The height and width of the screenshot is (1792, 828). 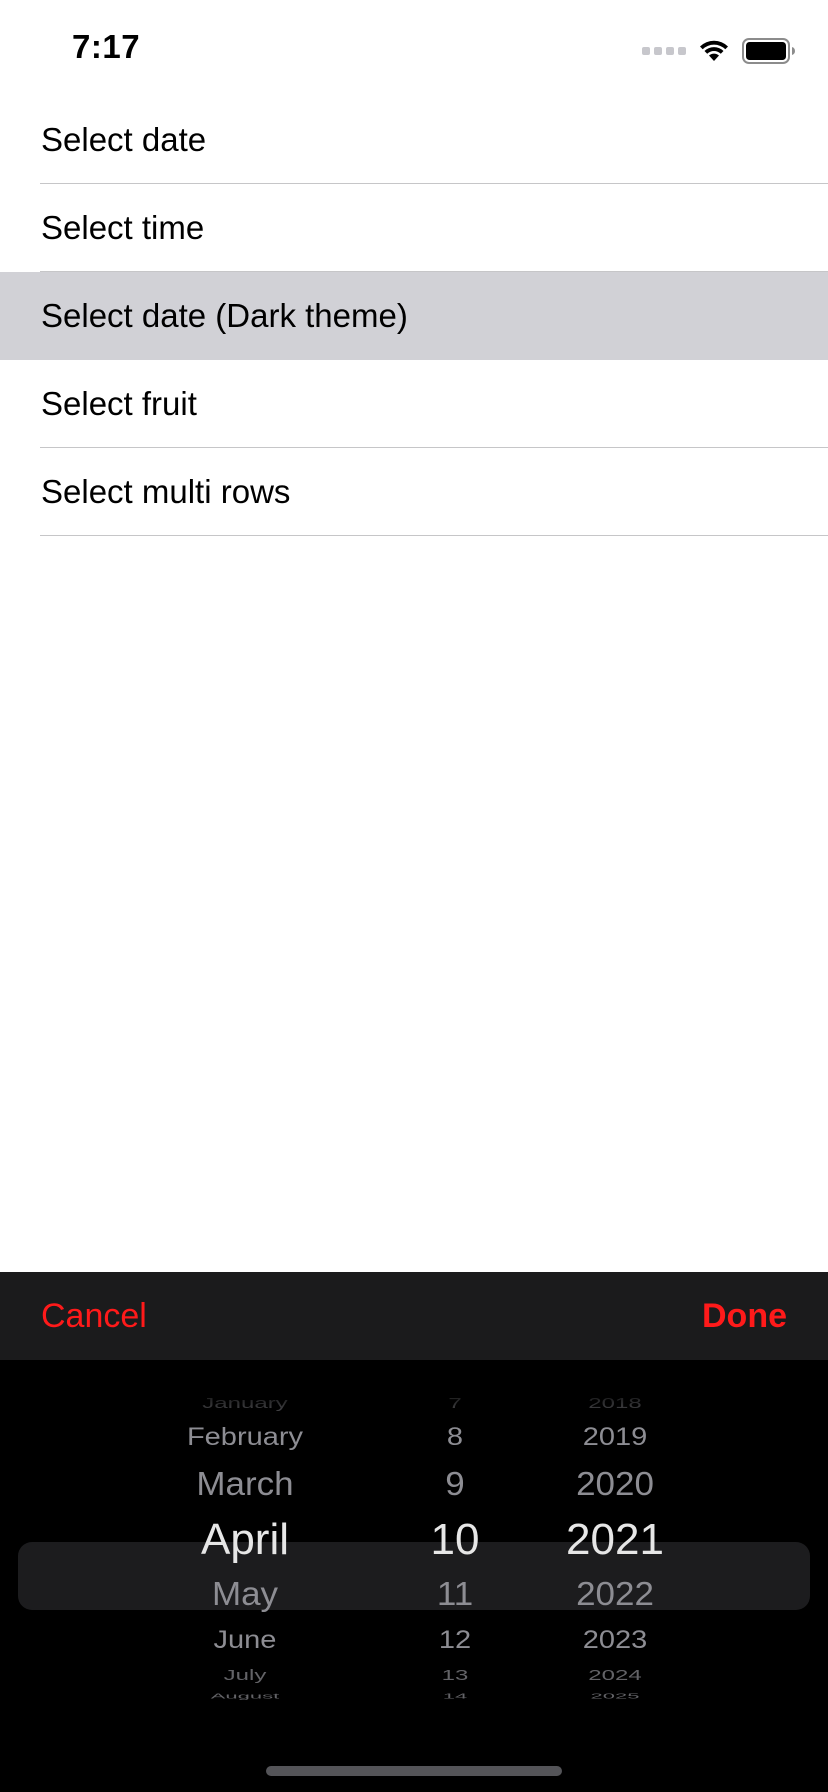 What do you see at coordinates (414, 492) in the screenshot?
I see `list-item-select-multi-rows: Select multi rows` at bounding box center [414, 492].